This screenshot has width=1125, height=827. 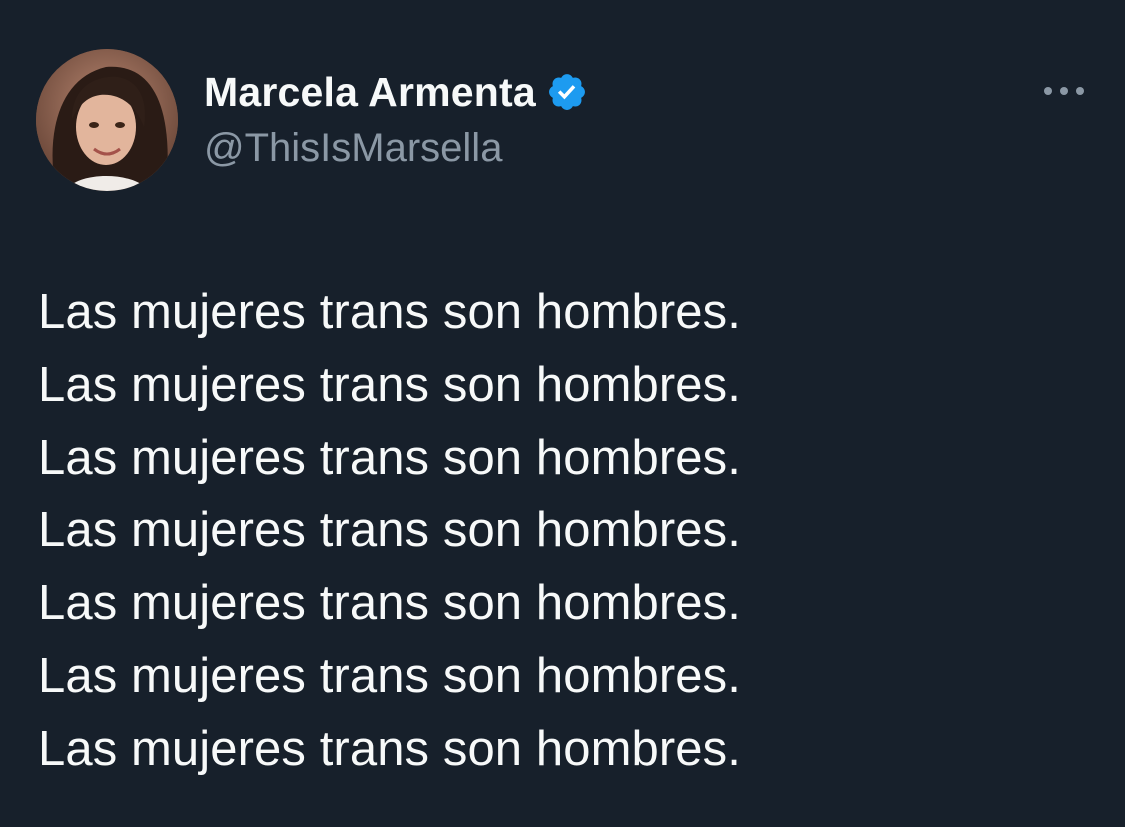 I want to click on avatar, so click(x=107, y=120).